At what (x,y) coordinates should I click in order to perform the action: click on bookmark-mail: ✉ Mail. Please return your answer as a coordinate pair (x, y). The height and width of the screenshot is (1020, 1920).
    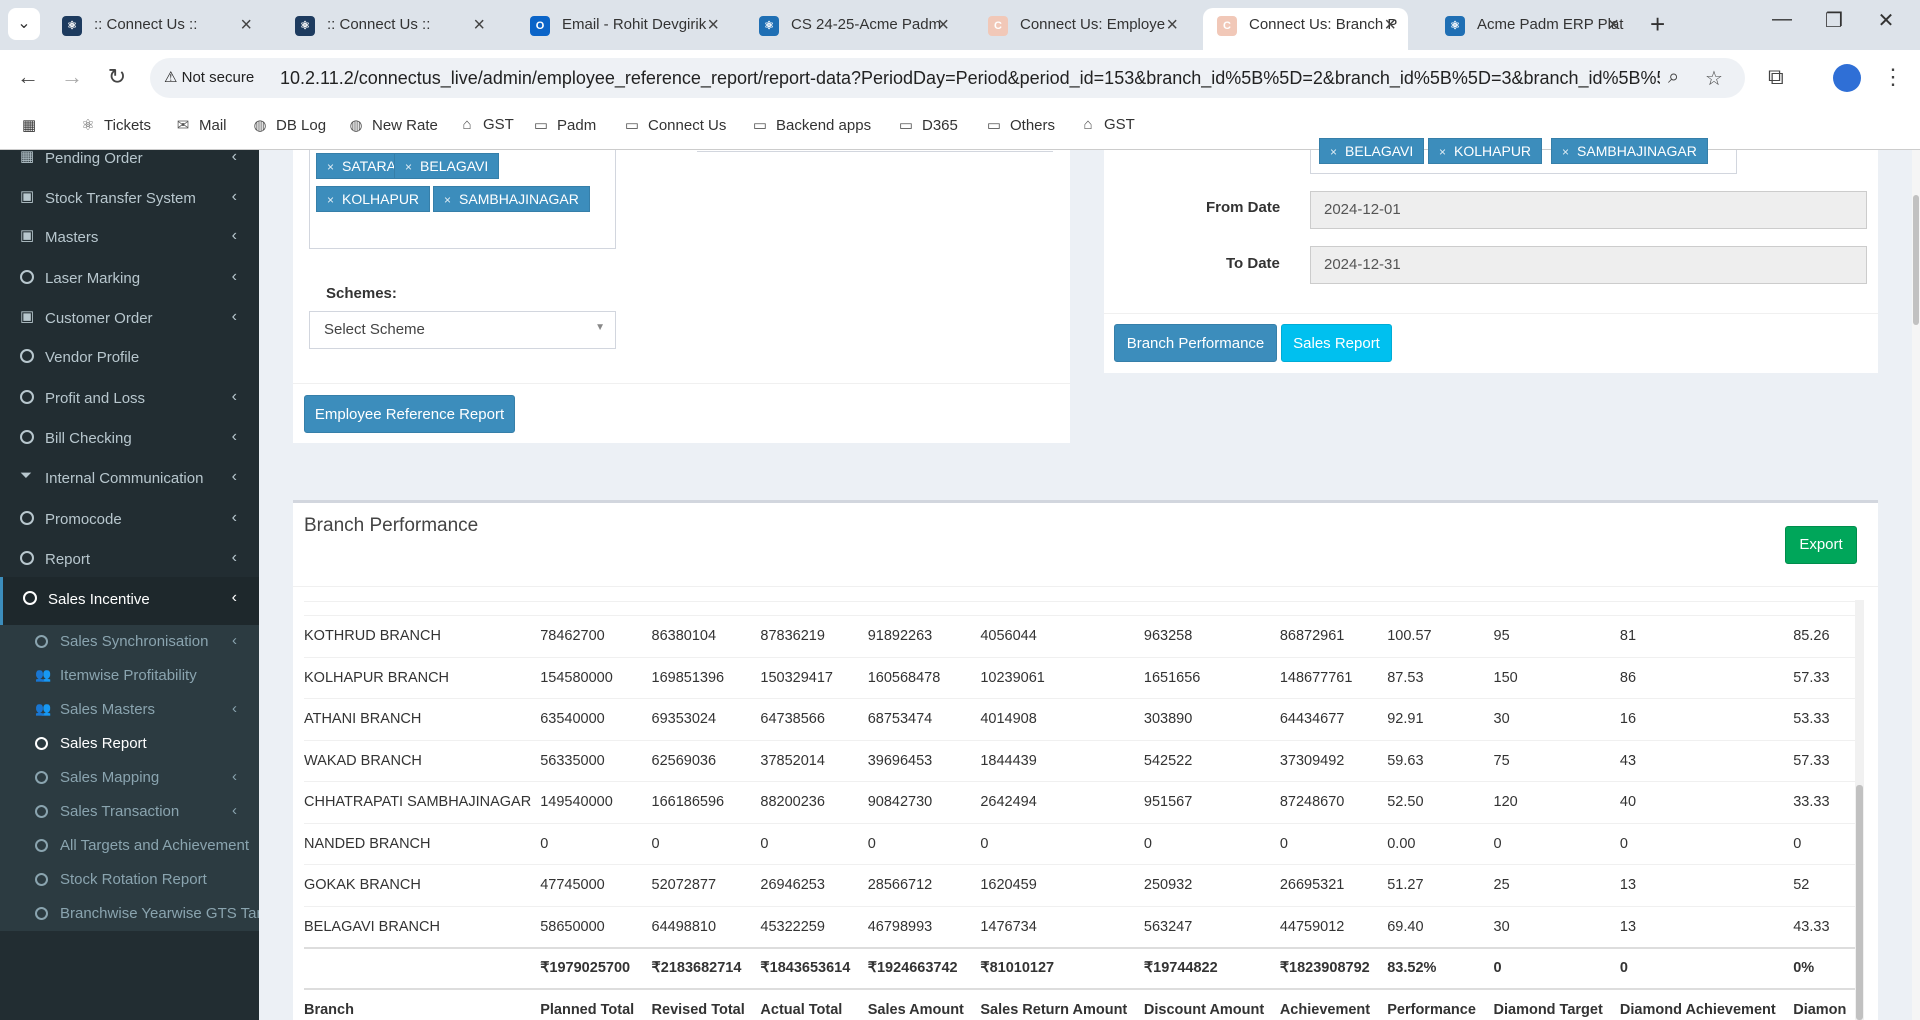
    Looking at the image, I should click on (200, 125).